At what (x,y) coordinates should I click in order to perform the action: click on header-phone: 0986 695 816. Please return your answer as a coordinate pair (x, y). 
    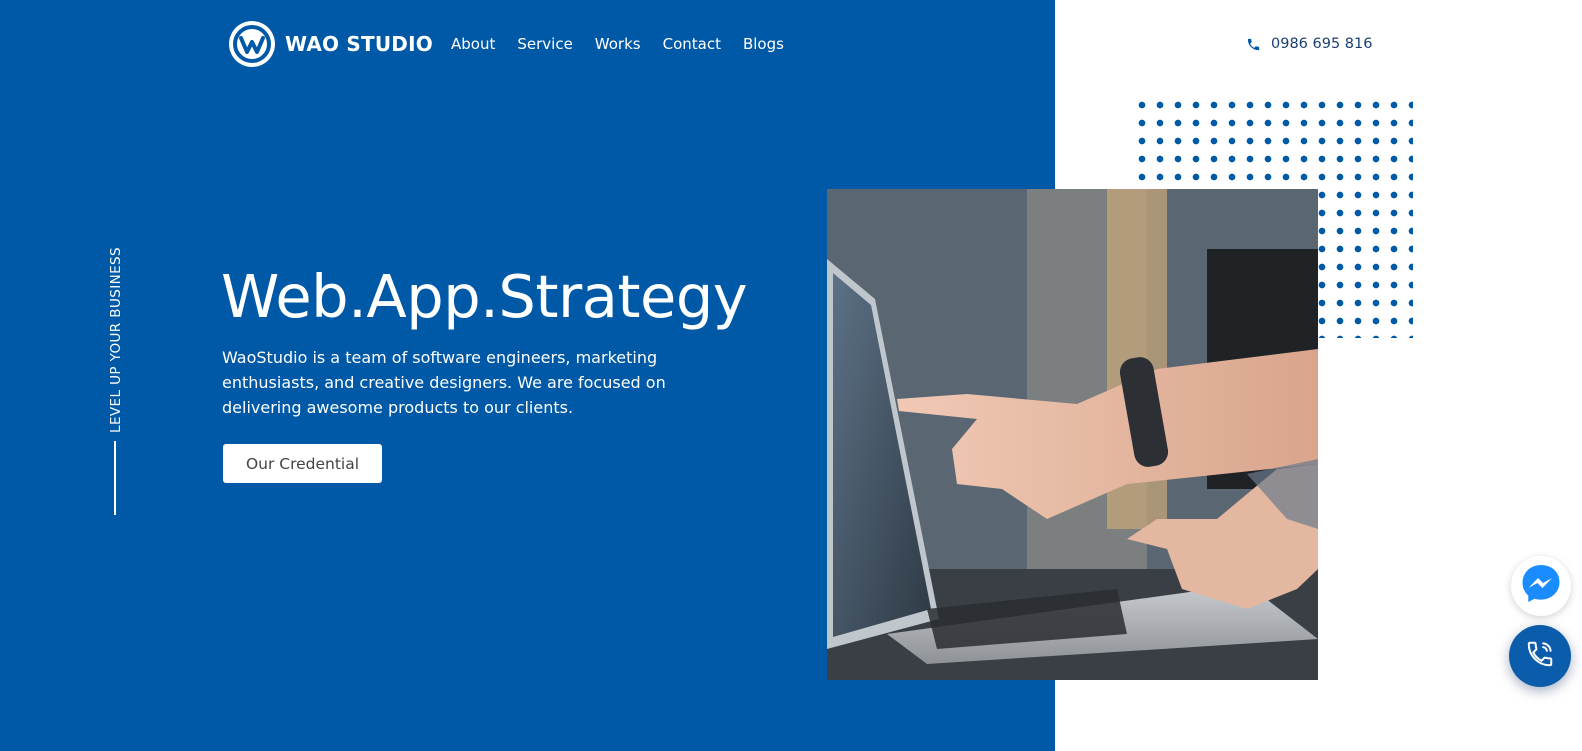
    Looking at the image, I should click on (1309, 44).